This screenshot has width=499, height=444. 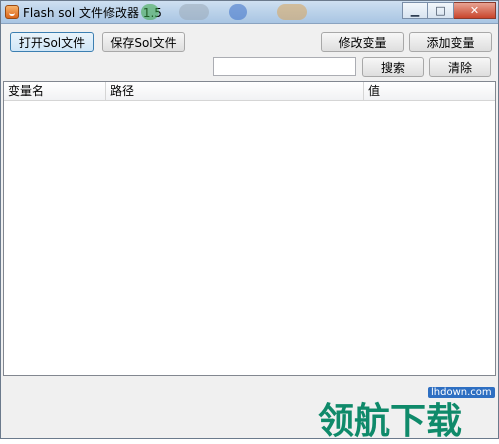 I want to click on column-header-variable-name: 变量名, so click(x=55, y=91).